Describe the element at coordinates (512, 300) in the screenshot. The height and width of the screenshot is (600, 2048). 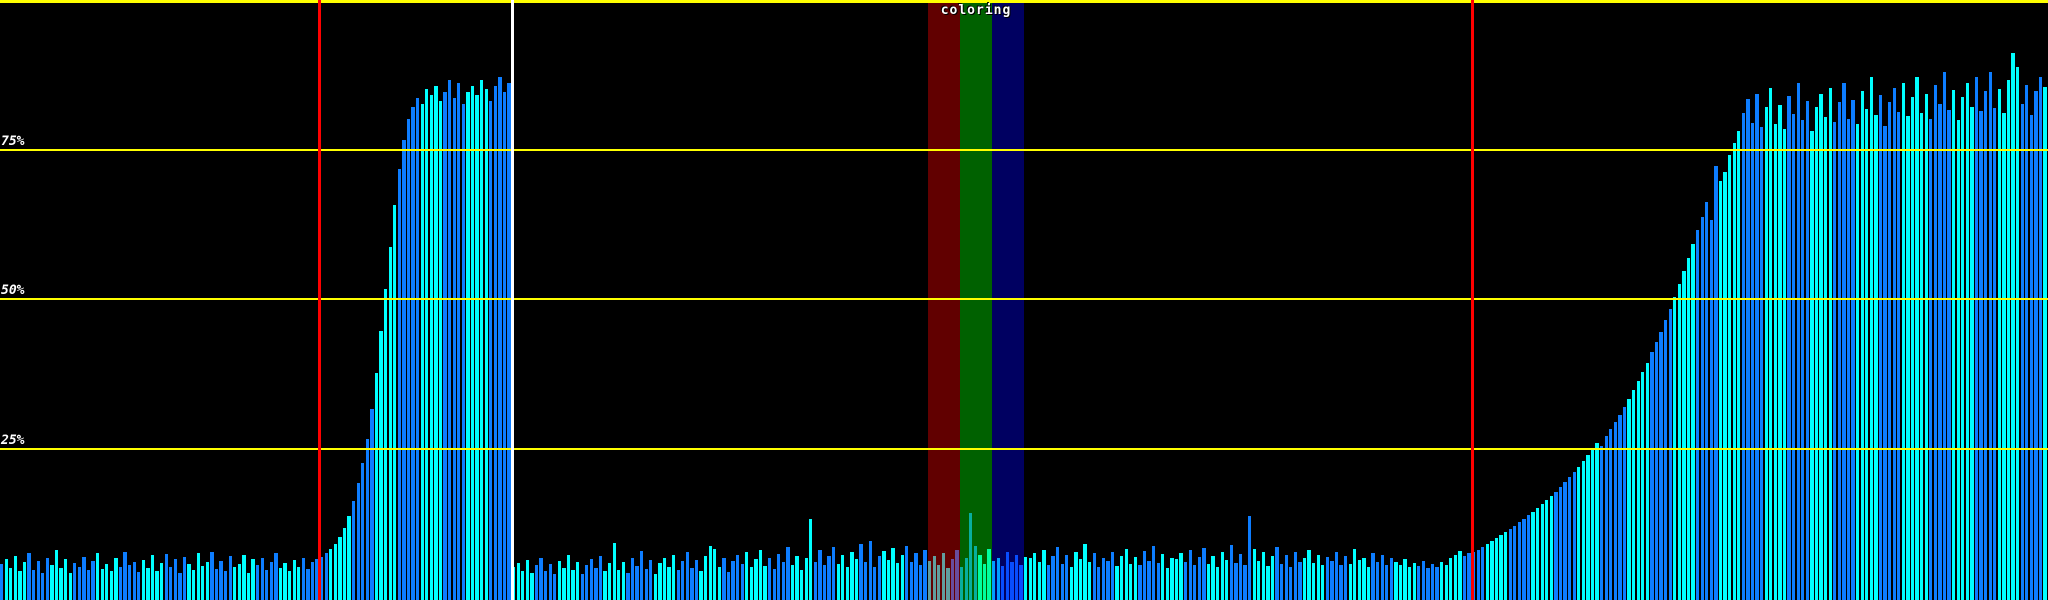
I see `white-marker-line` at that location.